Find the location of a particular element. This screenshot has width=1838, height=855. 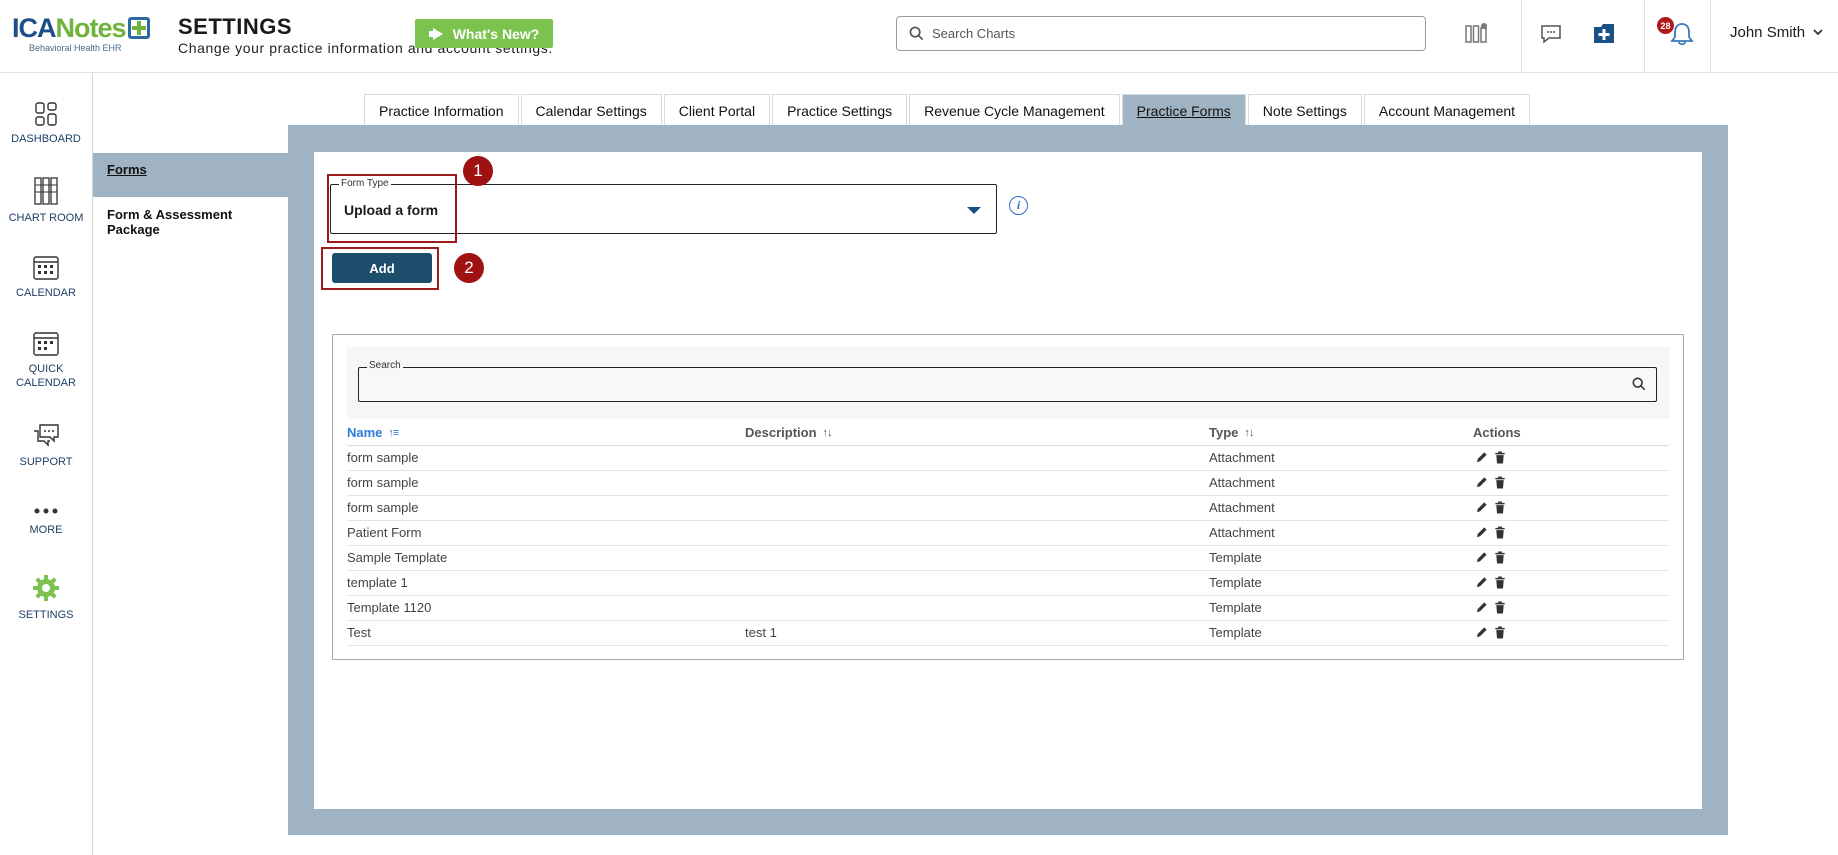

tab-revenue-cycle-management: Revenue Cycle Management is located at coordinates (1014, 110).